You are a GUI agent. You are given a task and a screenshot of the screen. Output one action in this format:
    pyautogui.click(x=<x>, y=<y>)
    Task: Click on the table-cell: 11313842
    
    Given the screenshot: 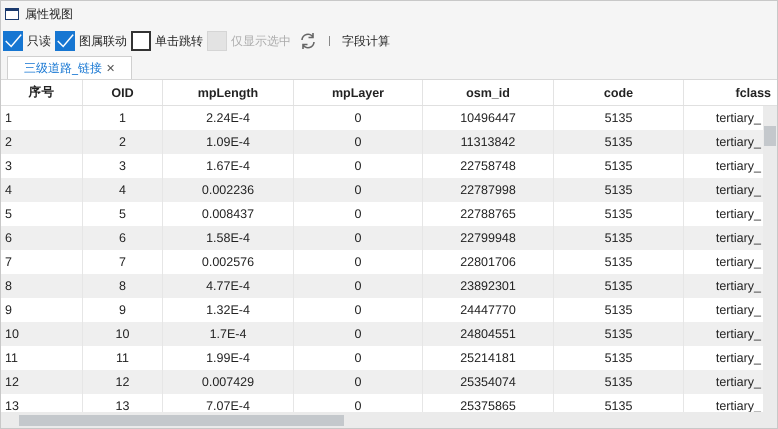 What is the action you would take?
    pyautogui.click(x=488, y=142)
    